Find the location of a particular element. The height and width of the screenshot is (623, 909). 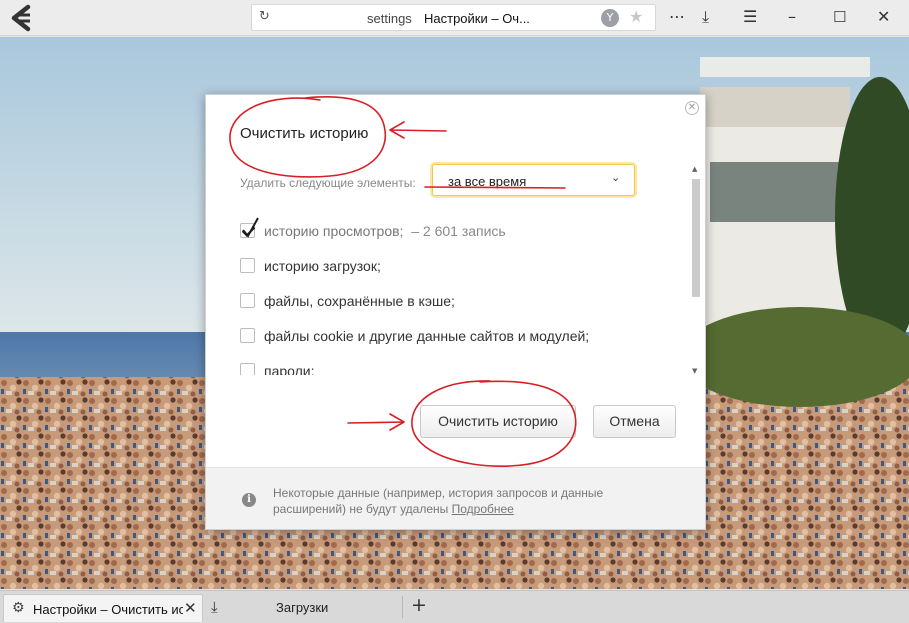

new-tab-icon: + is located at coordinates (419, 605).